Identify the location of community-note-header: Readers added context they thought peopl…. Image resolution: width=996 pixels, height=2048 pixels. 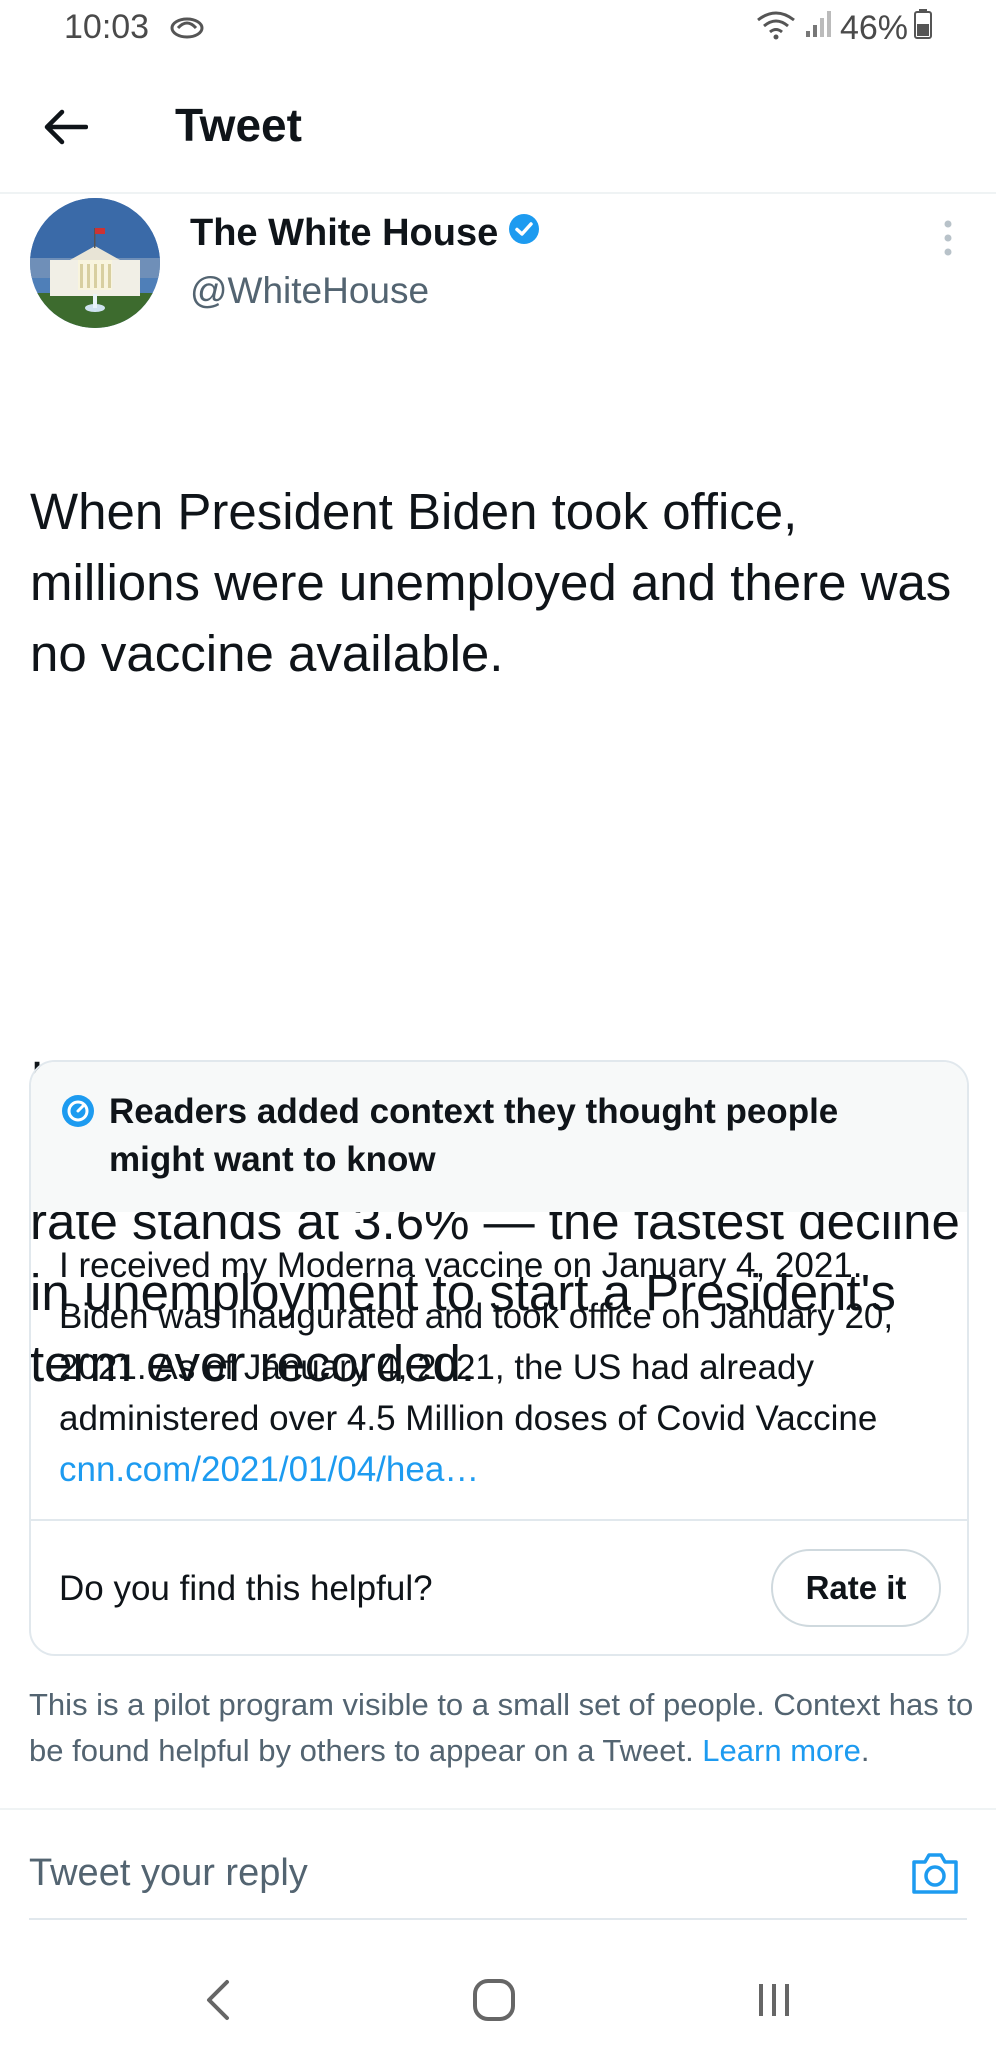
(499, 1137).